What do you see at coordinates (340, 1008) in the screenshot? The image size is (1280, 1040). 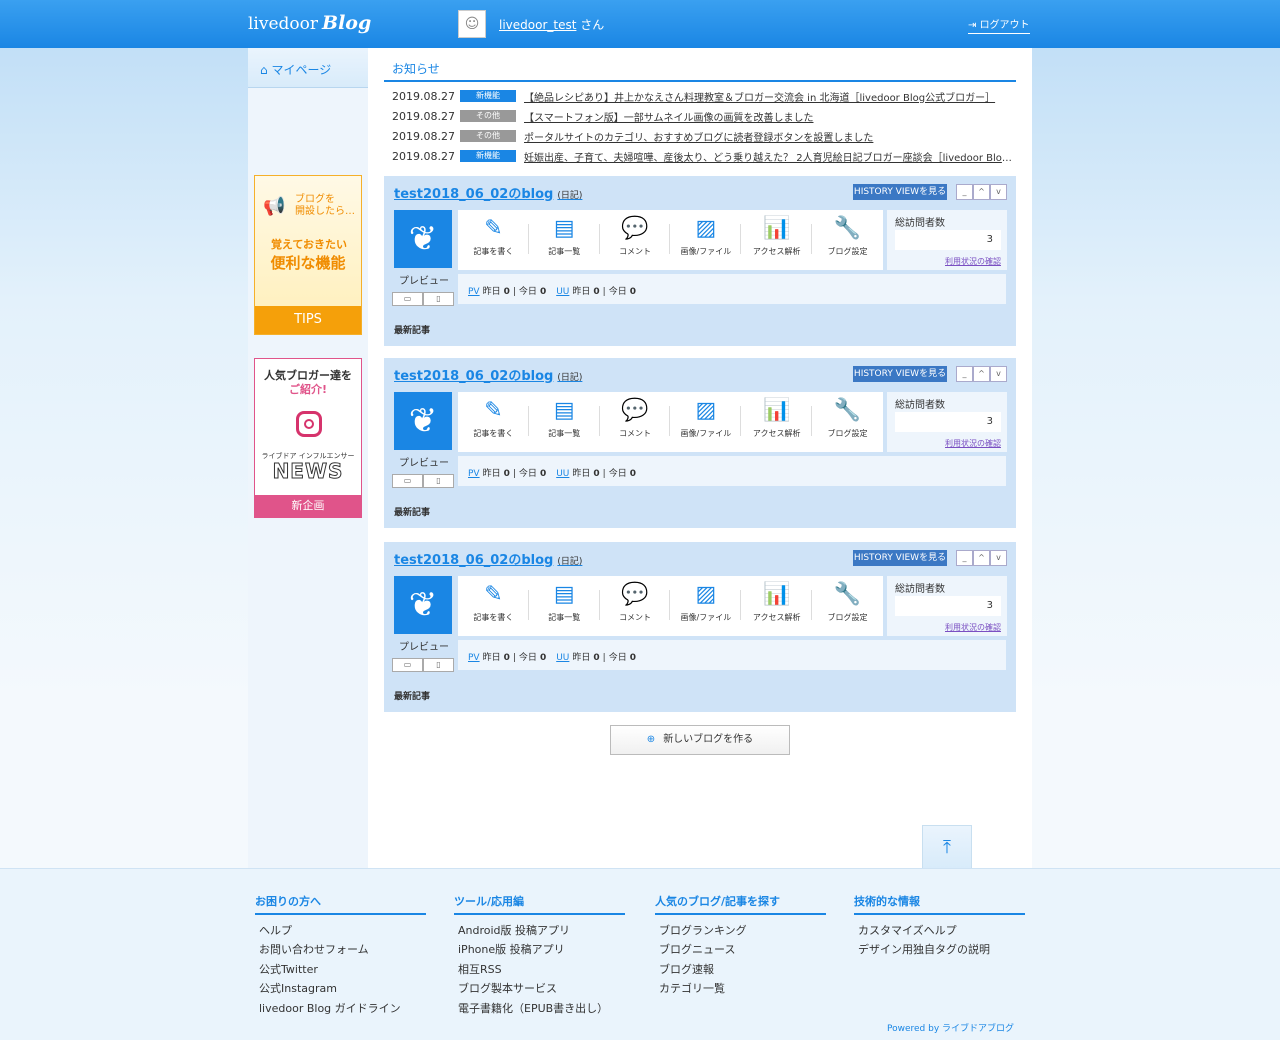 I see `footer-link: livedoor Blog ガイドライン` at bounding box center [340, 1008].